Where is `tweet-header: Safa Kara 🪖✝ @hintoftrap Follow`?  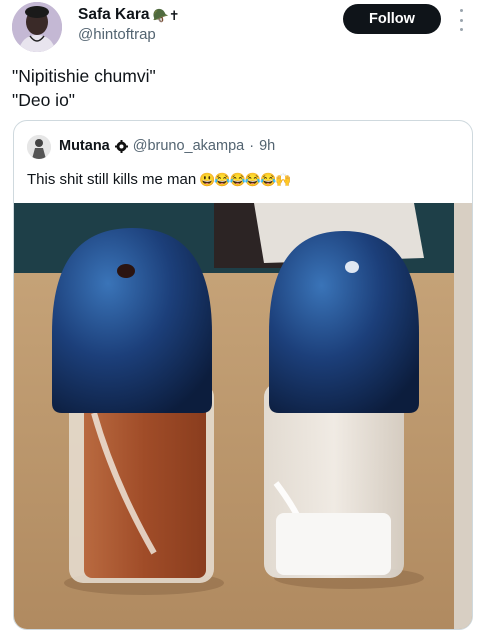
tweet-header: Safa Kara 🪖✝ @hintoftrap Follow is located at coordinates (242, 30).